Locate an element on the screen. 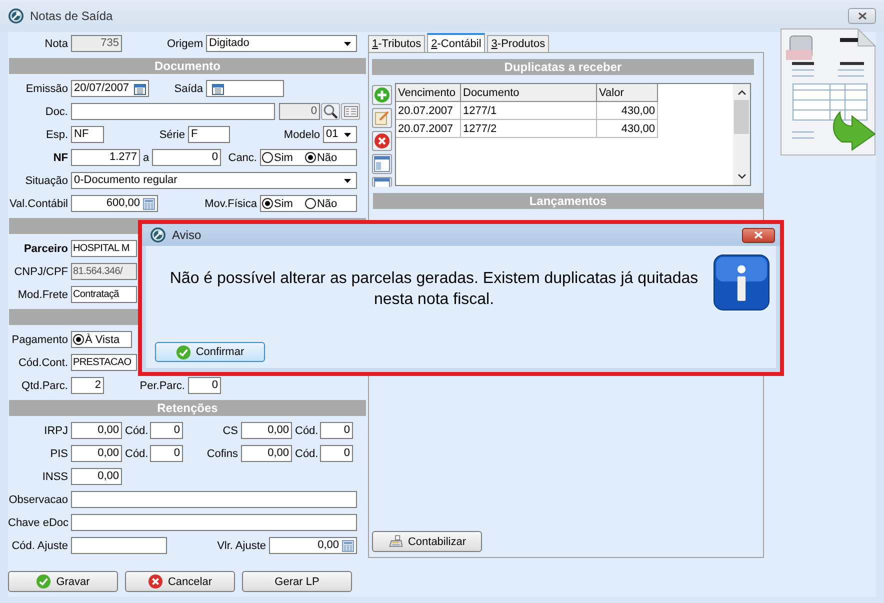 The width and height of the screenshot is (884, 603). tab: 3-Produtos is located at coordinates (518, 43).